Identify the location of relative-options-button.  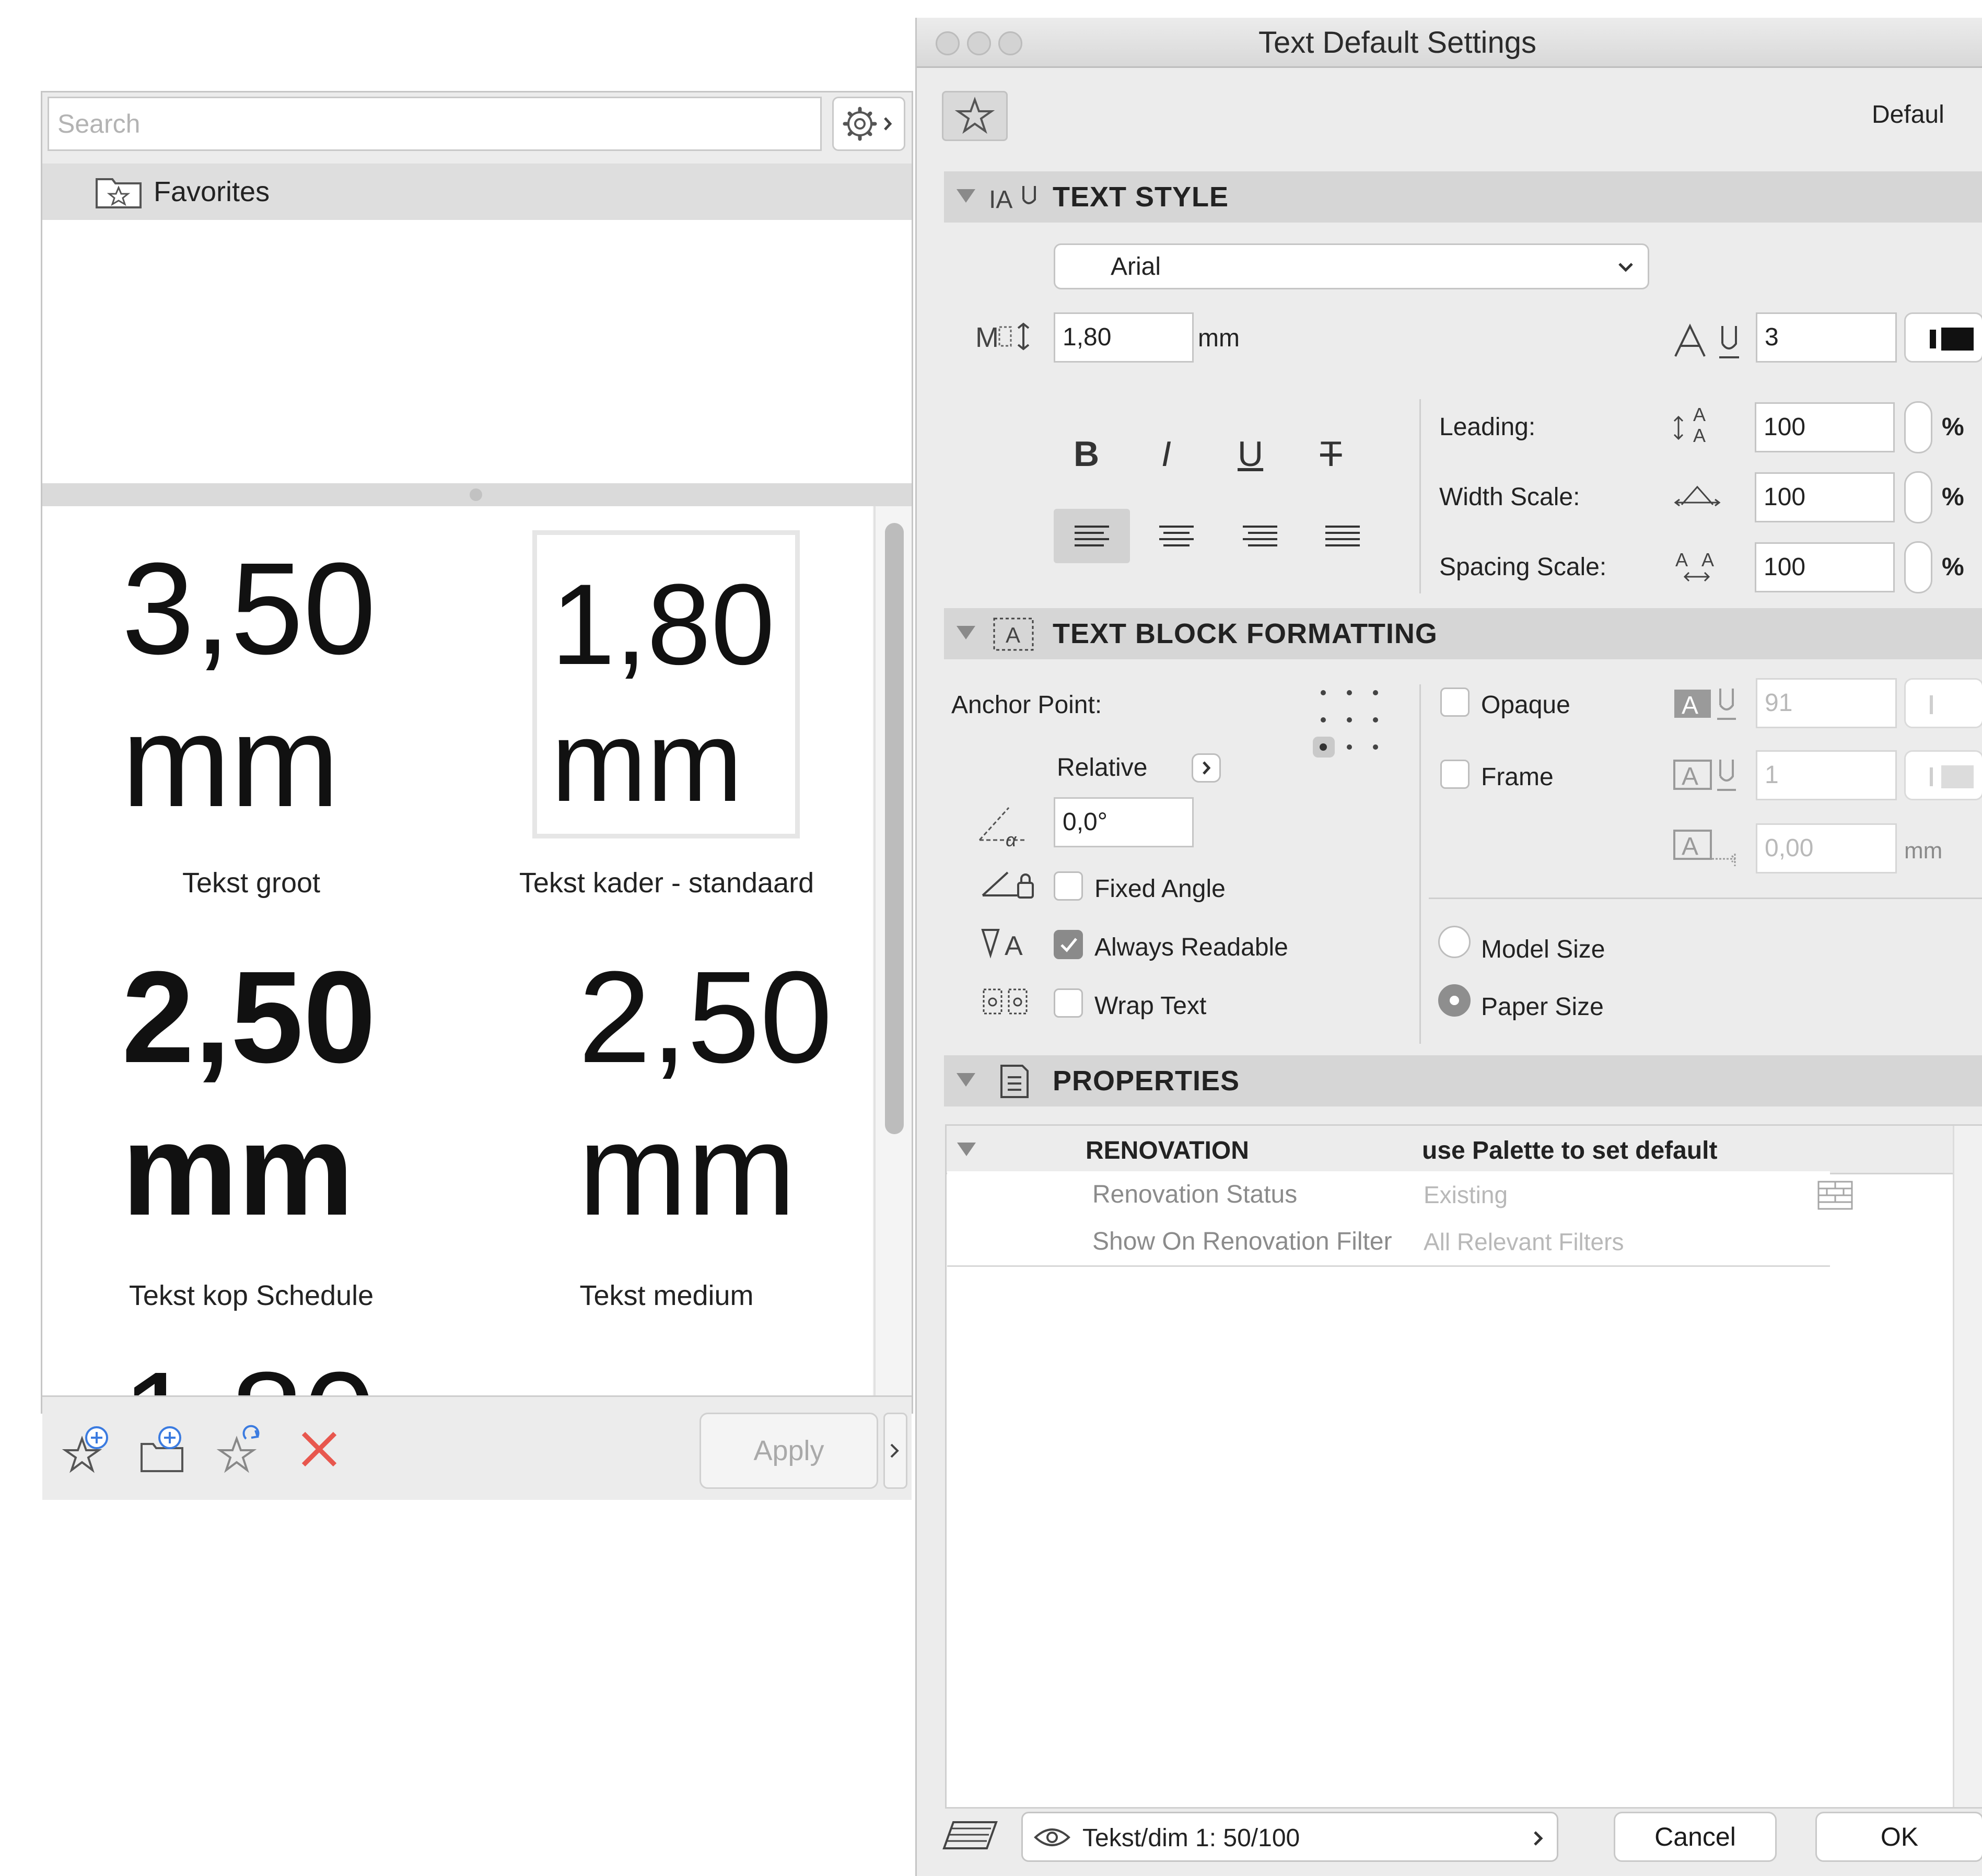
(1206, 768).